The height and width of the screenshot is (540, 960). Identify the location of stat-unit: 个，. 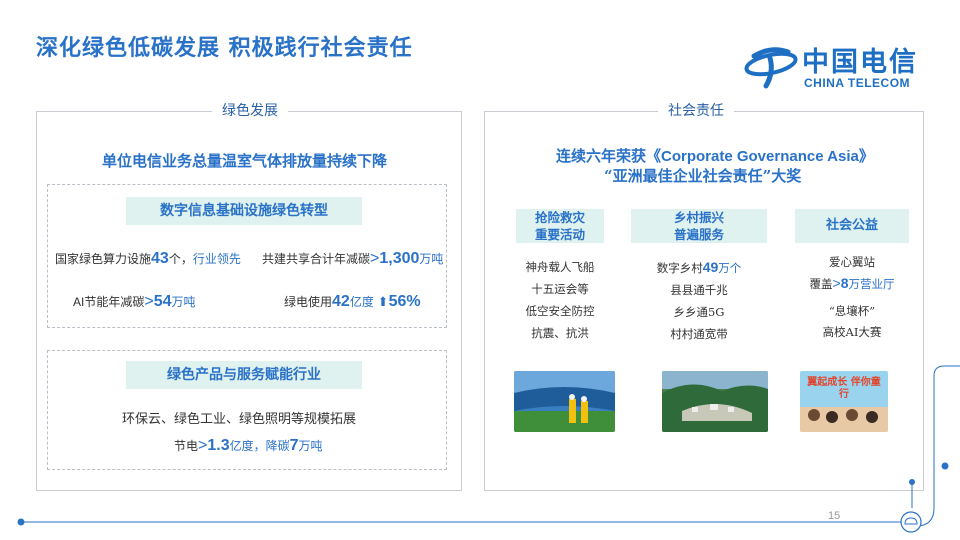
(180, 259).